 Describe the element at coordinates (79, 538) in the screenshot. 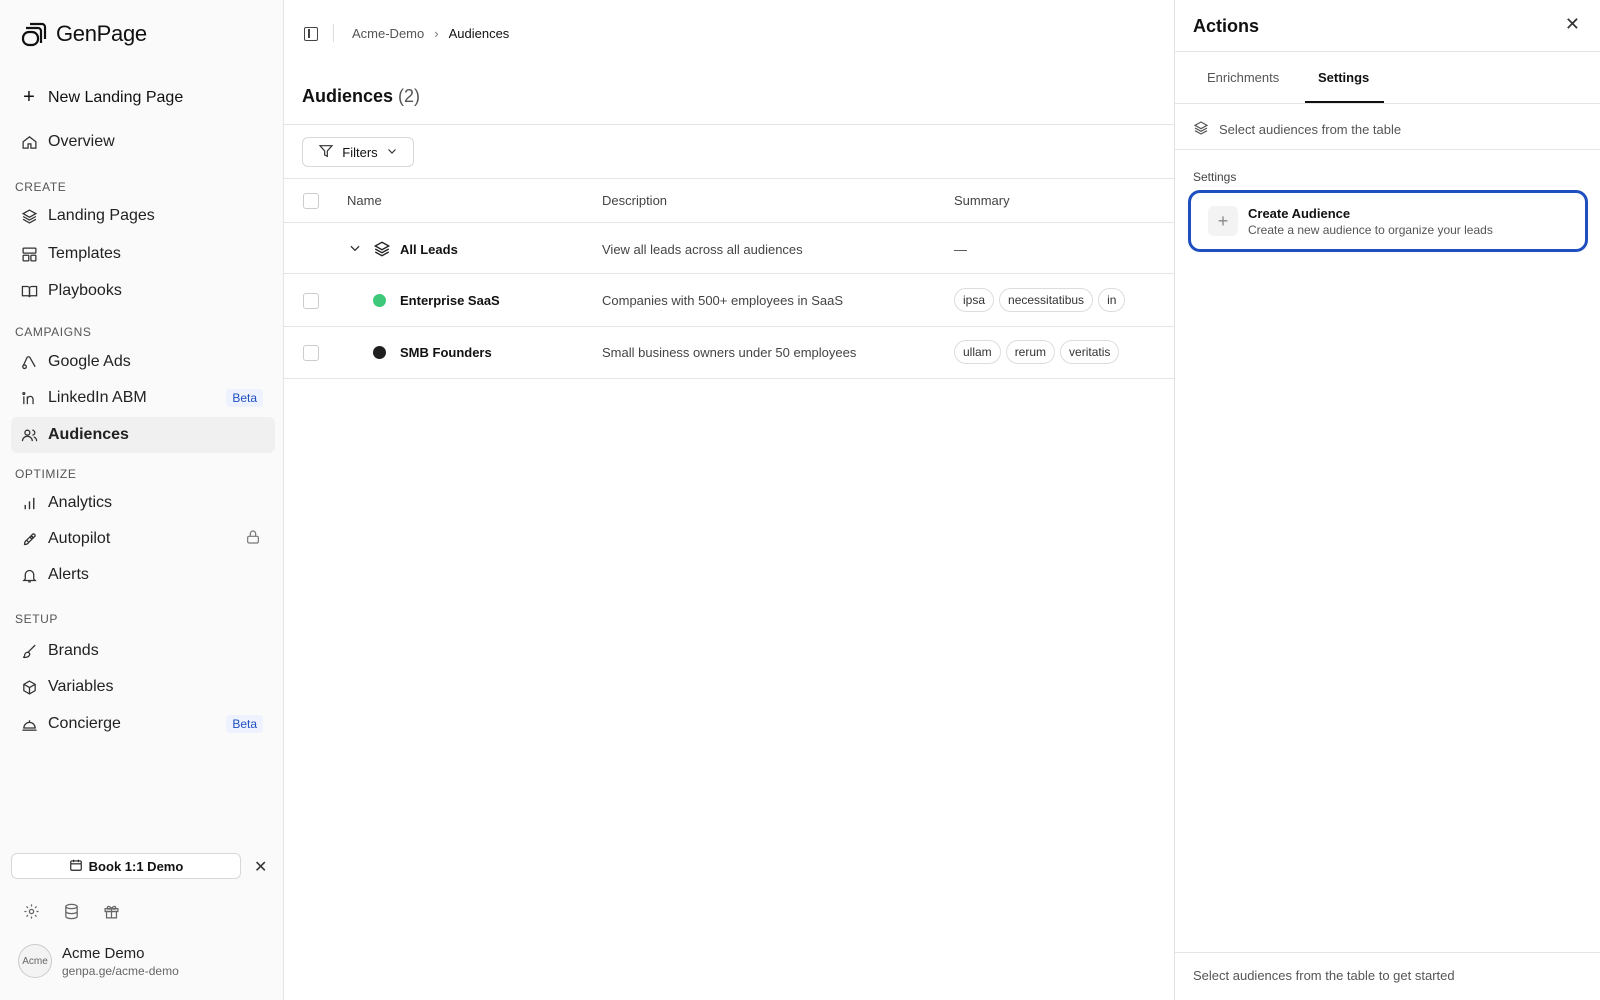

I see `sidebar-item-label: Autopilot` at that location.